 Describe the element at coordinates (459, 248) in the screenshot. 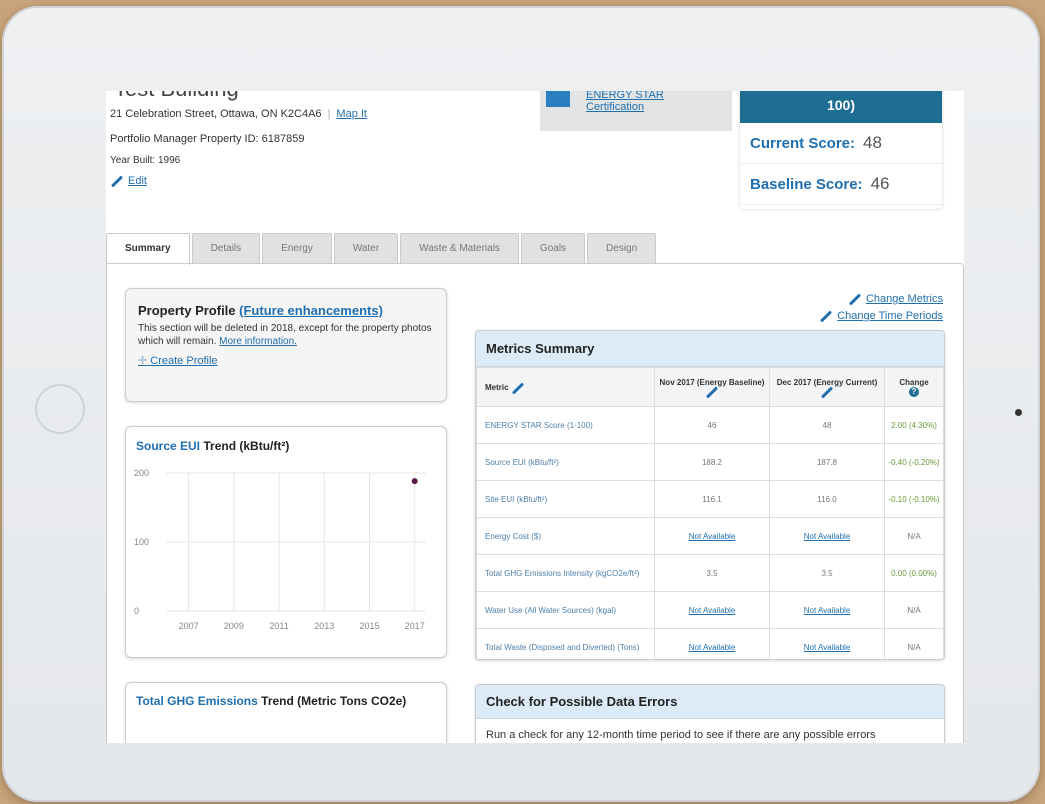

I see `tab-waste-materials: Waste & Materials` at that location.